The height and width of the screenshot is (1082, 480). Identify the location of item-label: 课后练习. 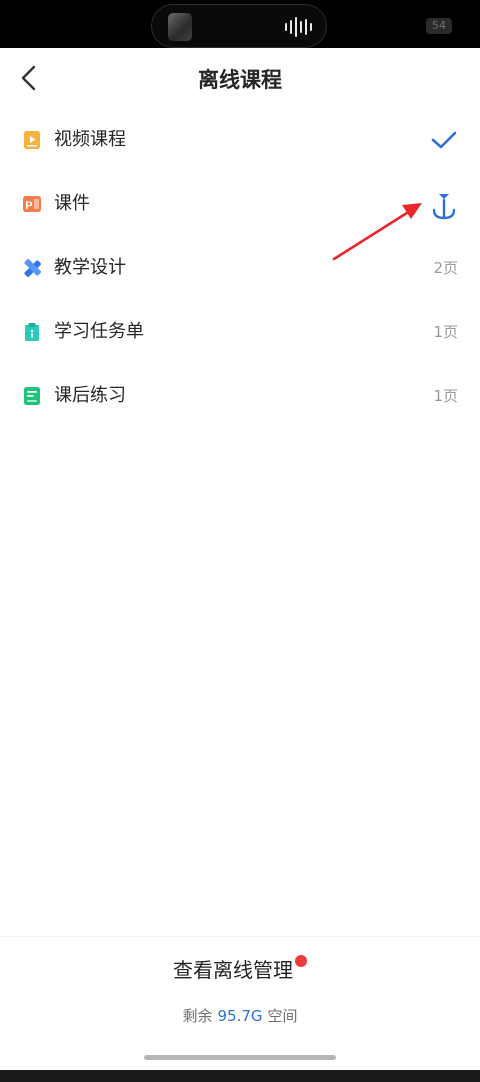
(90, 395).